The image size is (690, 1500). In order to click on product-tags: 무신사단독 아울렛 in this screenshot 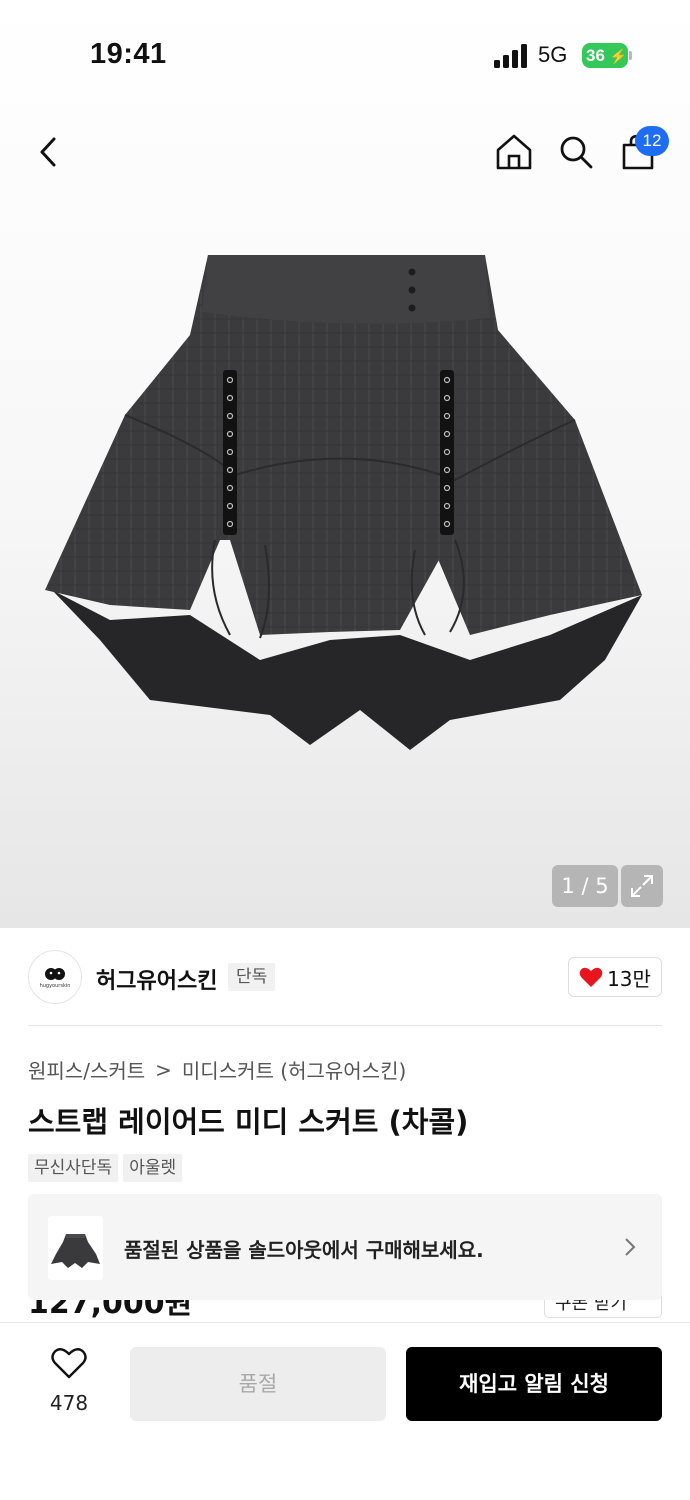, I will do `click(105, 1168)`.